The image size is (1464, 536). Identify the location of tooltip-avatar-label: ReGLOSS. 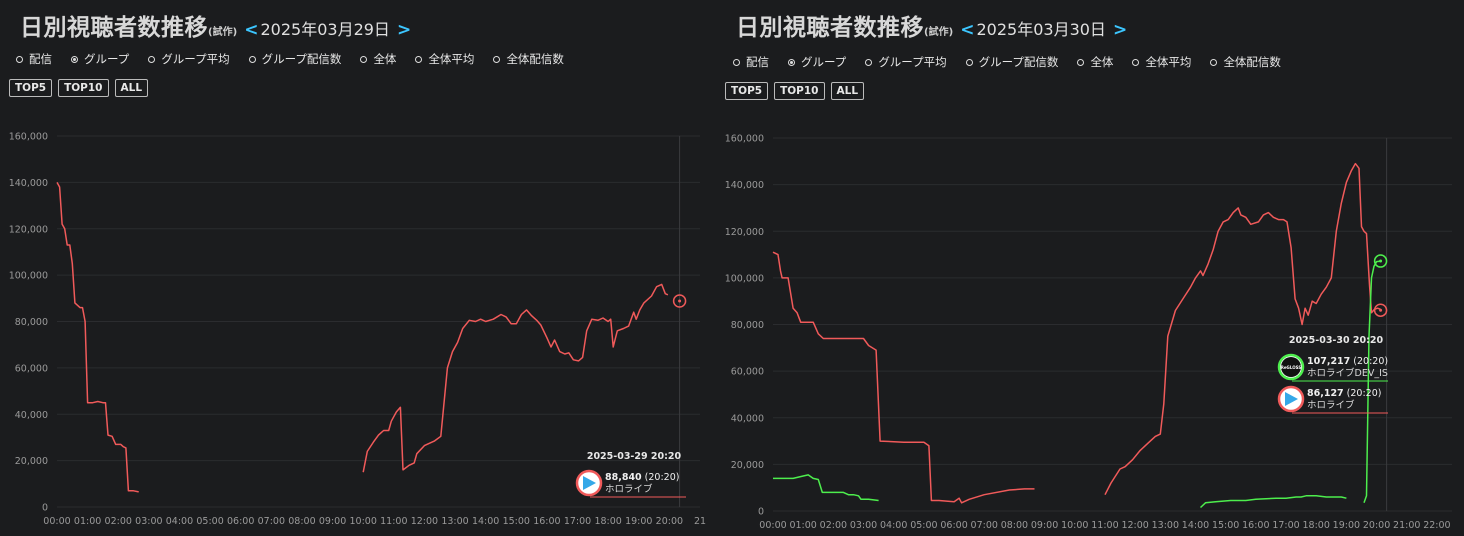
(1291, 367).